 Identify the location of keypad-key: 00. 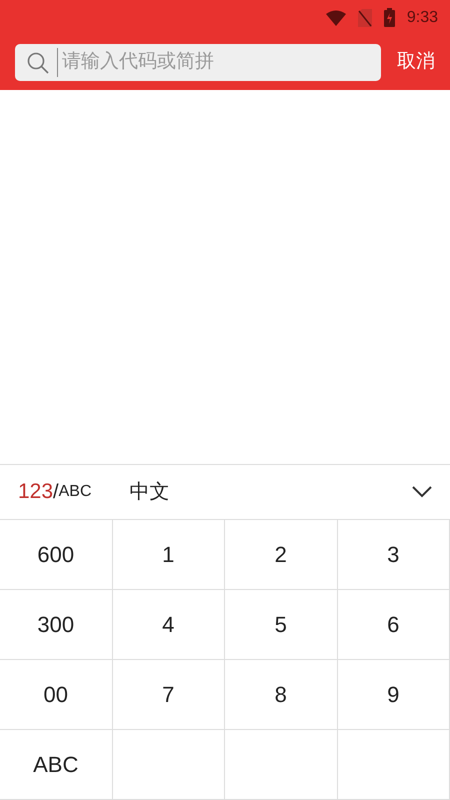
(56, 695).